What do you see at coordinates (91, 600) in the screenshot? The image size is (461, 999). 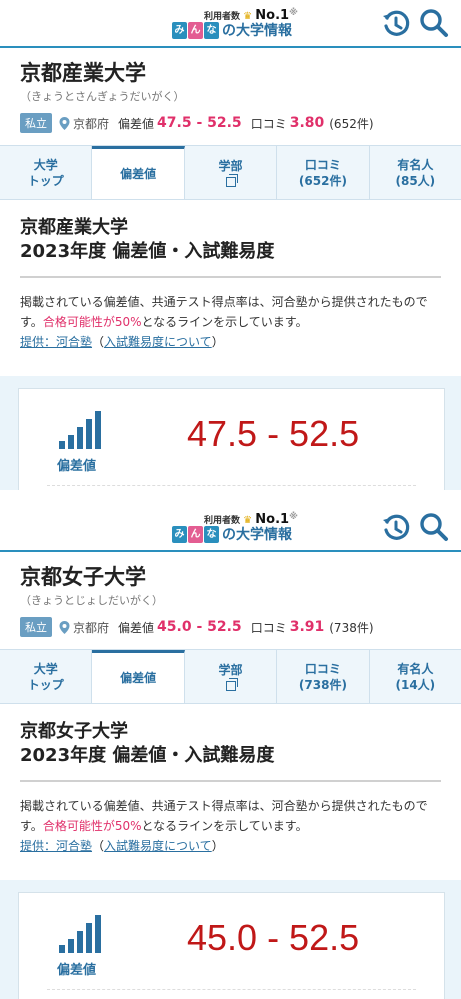 I see `school-reading: （きょうとじょしだいがく）` at bounding box center [91, 600].